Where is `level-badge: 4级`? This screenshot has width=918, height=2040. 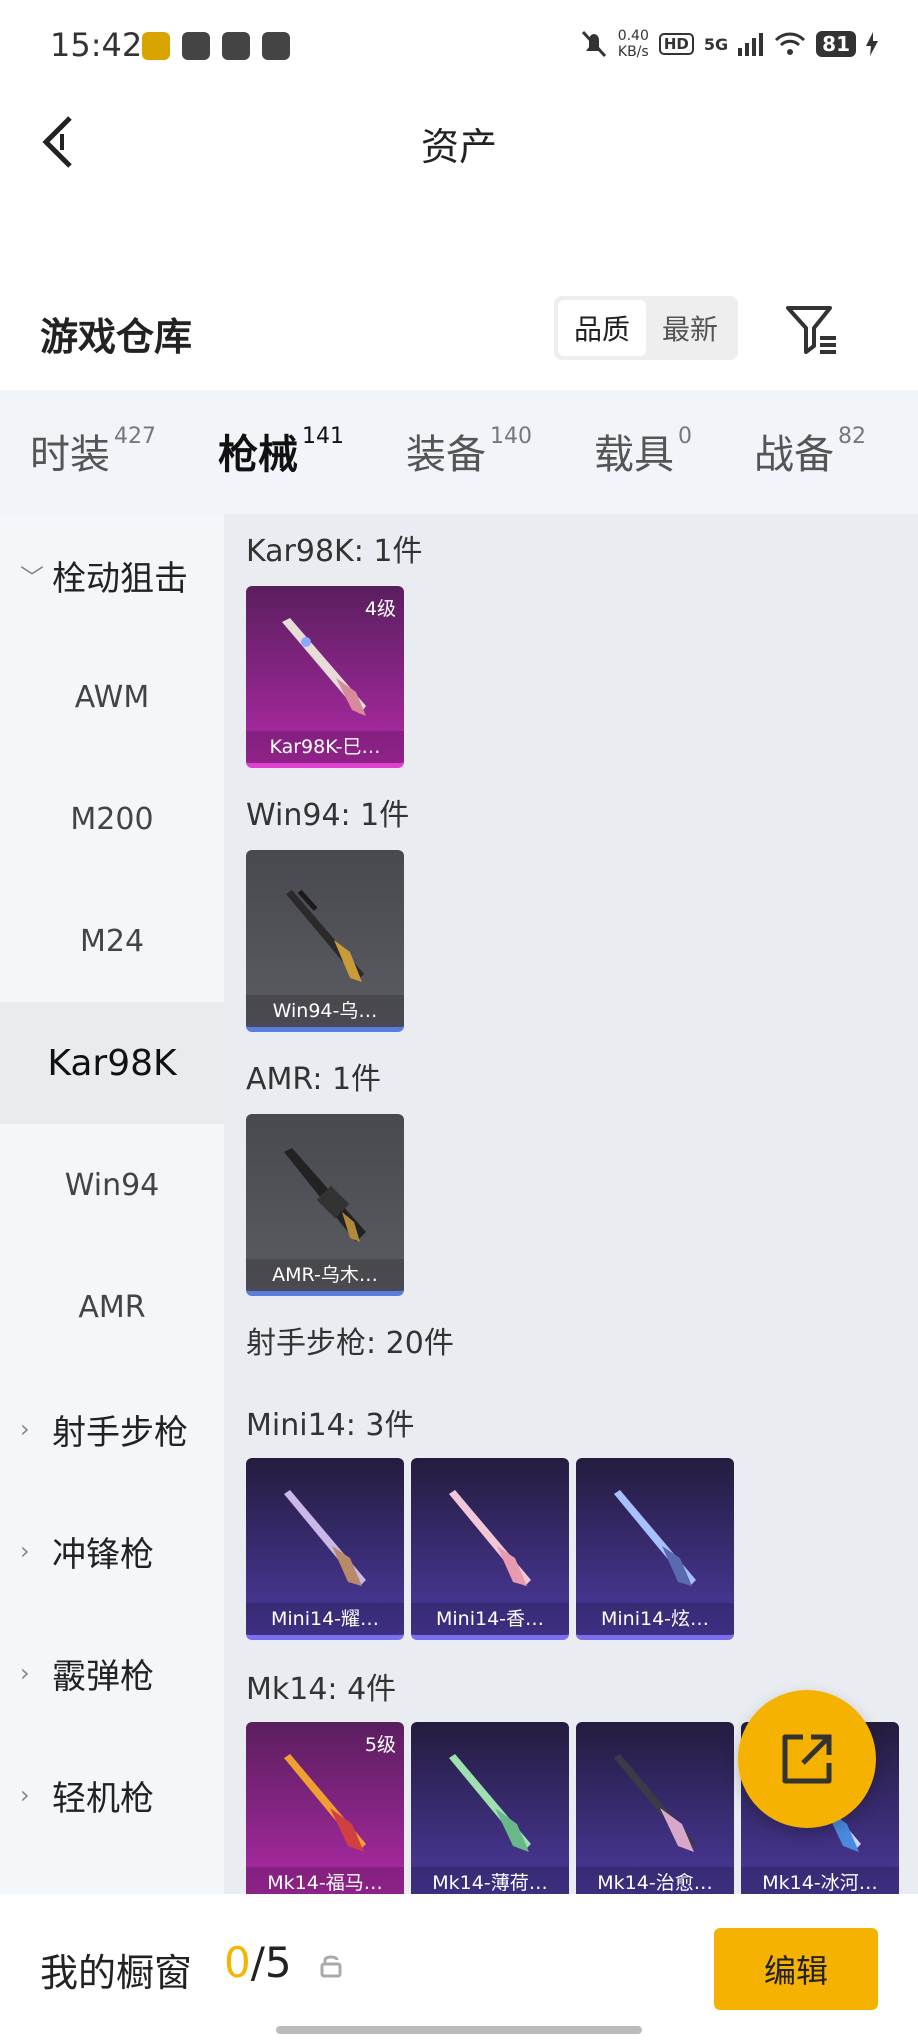
level-badge: 4级 is located at coordinates (380, 609).